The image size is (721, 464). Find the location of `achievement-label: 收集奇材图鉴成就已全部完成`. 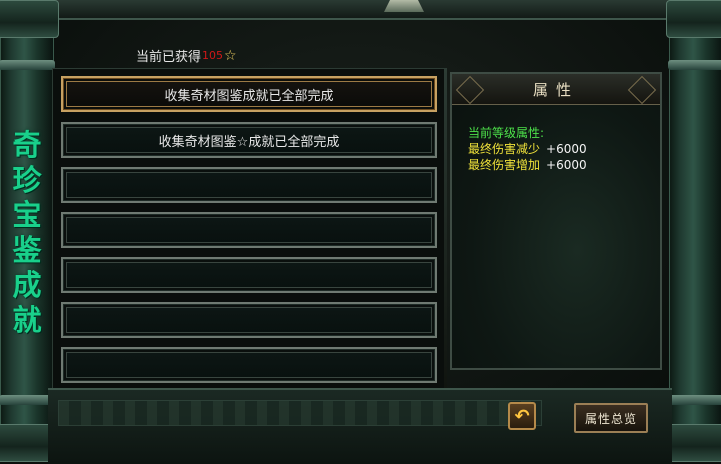

achievement-label: 收集奇材图鉴成就已全部完成 is located at coordinates (249, 96).